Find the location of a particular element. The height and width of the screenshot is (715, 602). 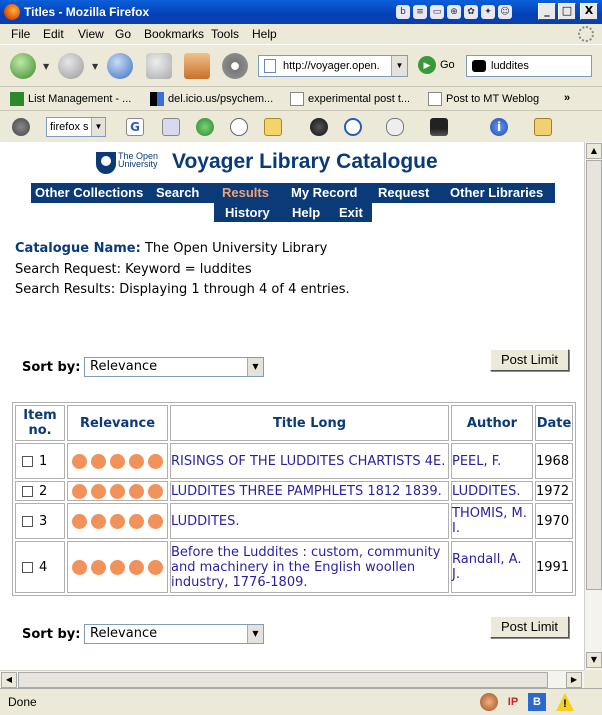

scroll-down-icon: ▼ is located at coordinates (594, 660).